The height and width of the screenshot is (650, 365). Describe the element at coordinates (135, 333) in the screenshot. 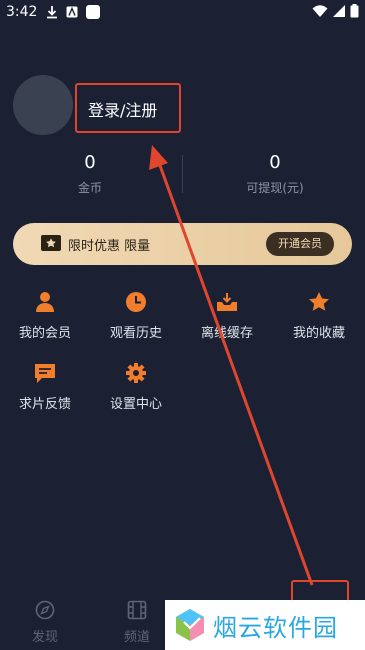

I see `menu-item-label: 观看历史` at that location.